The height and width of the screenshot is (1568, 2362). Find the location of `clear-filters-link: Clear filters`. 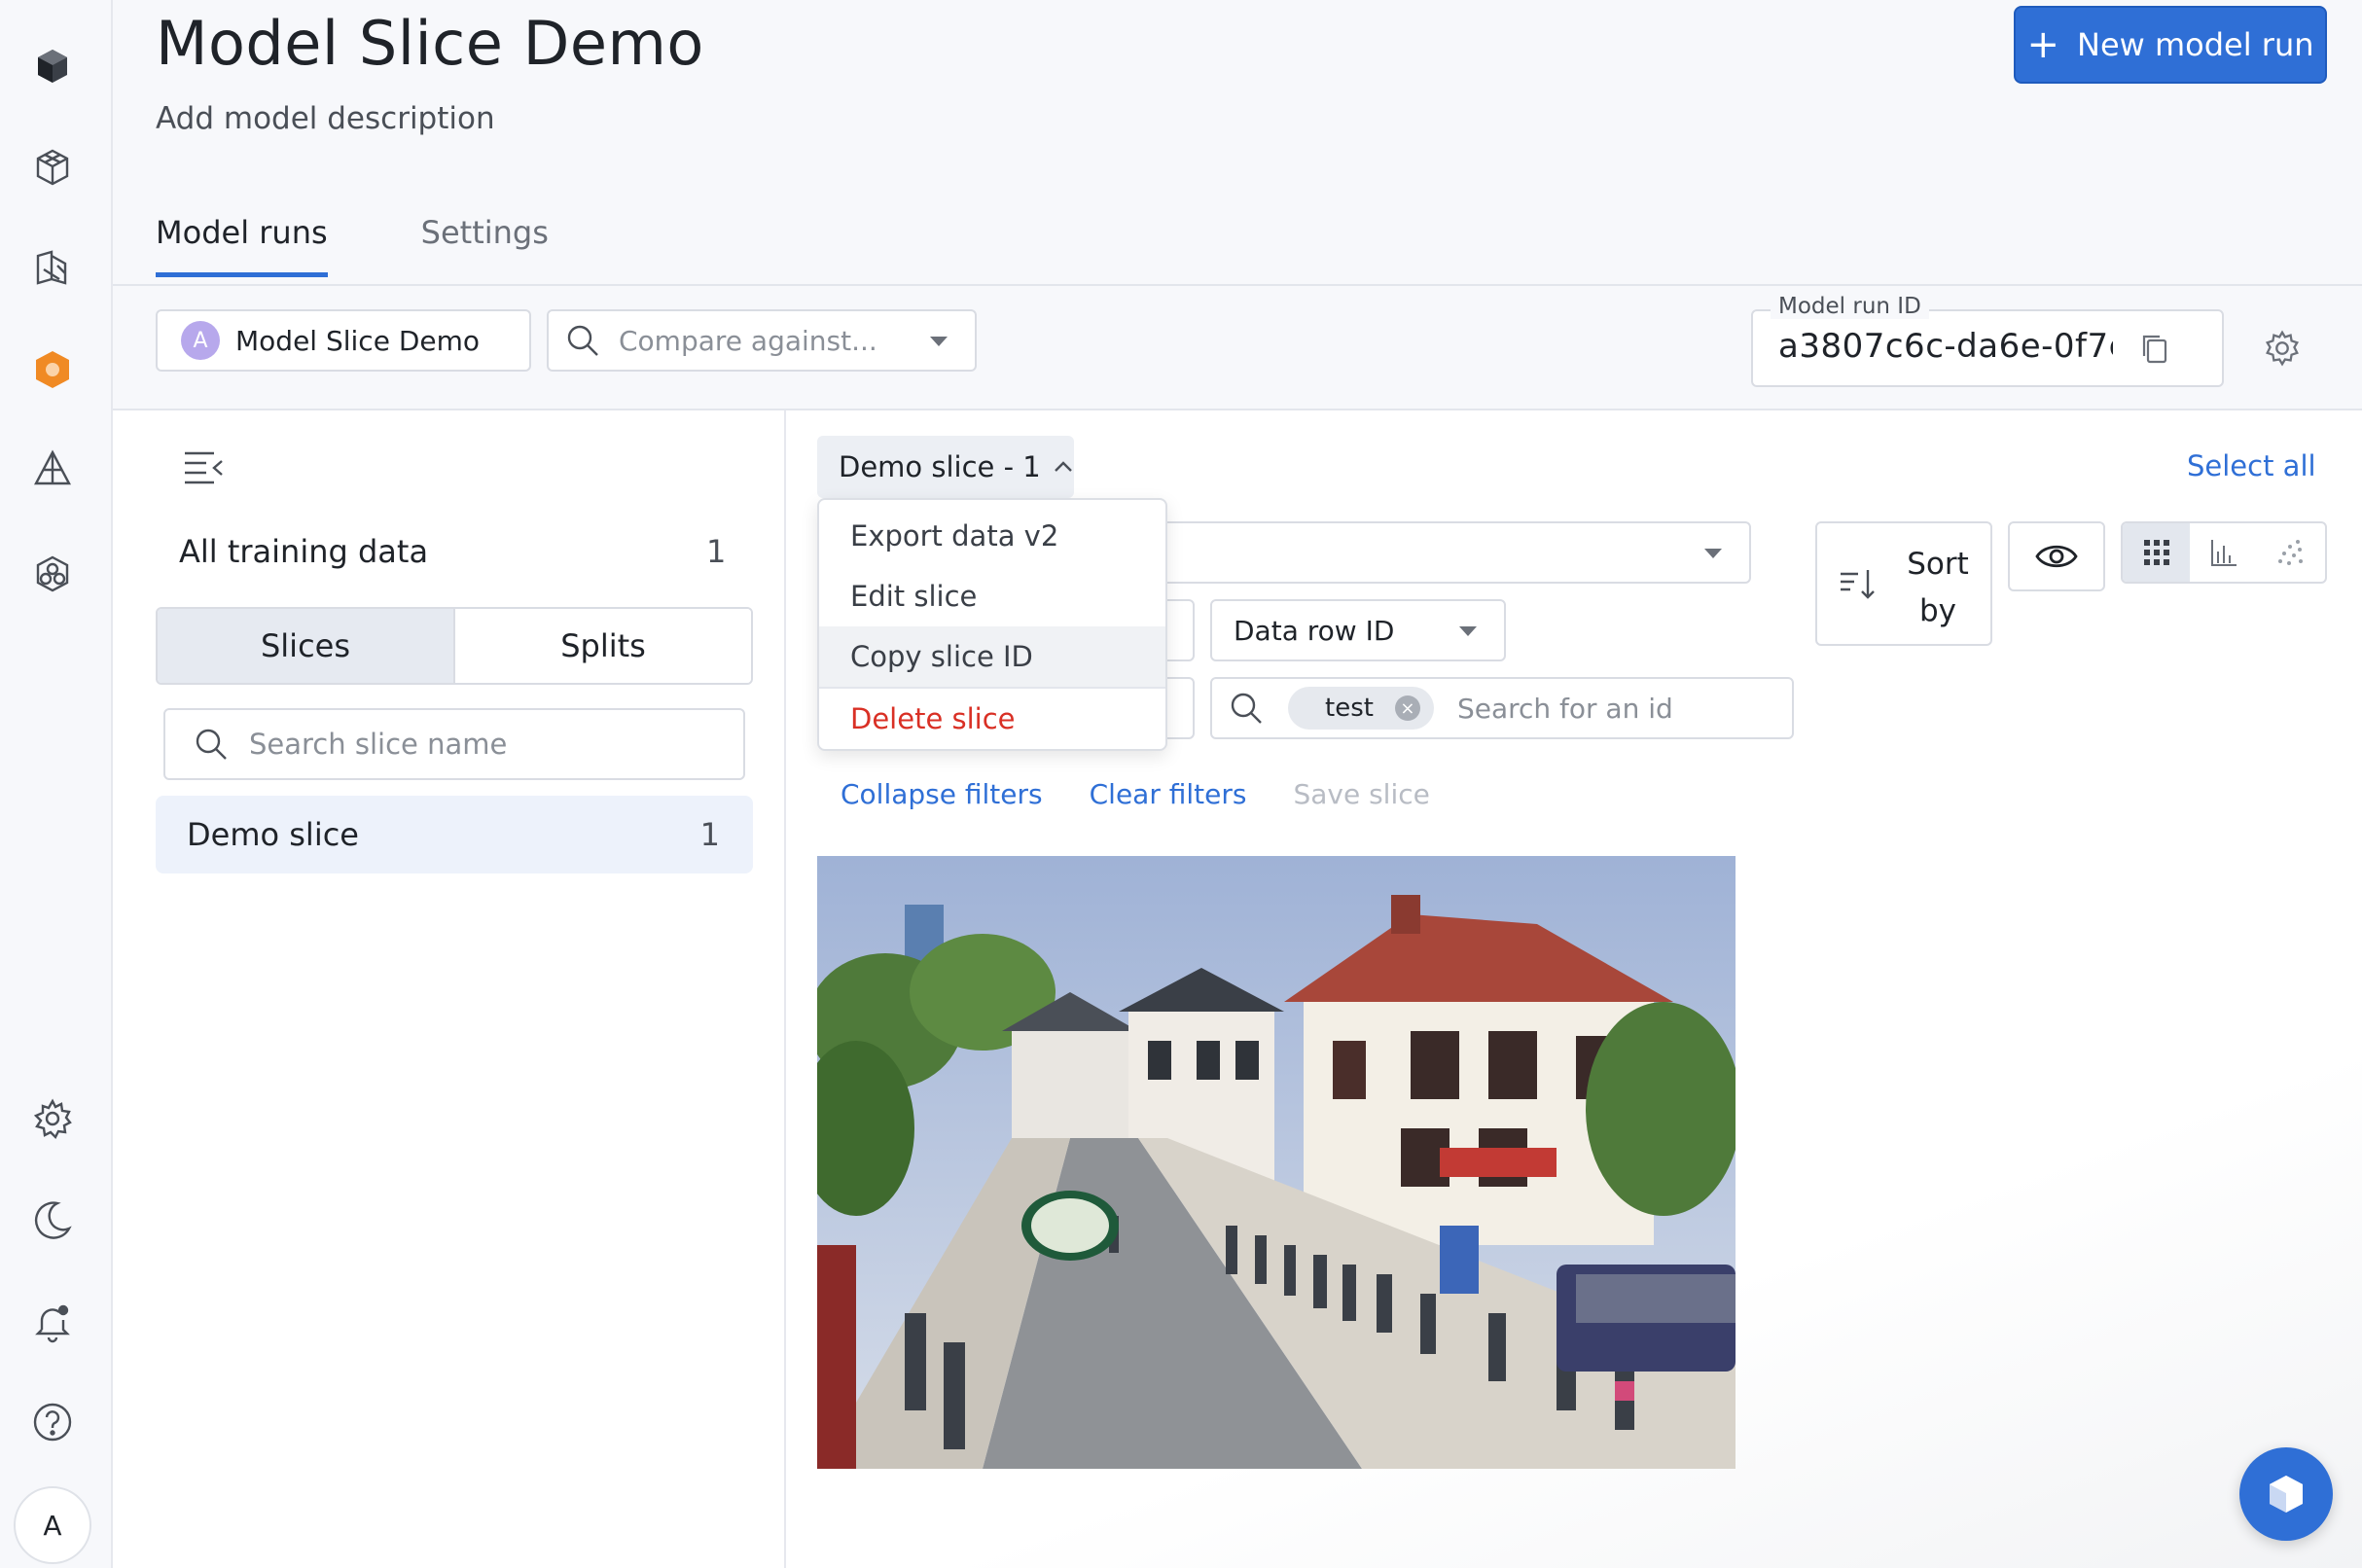

clear-filters-link: Clear filters is located at coordinates (1168, 794).